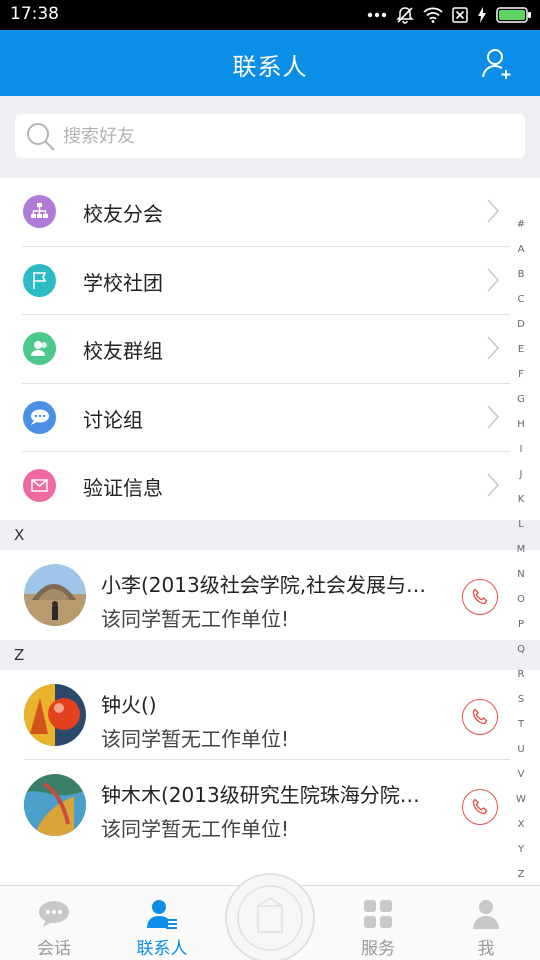  I want to click on index-letter: V, so click(521, 774).